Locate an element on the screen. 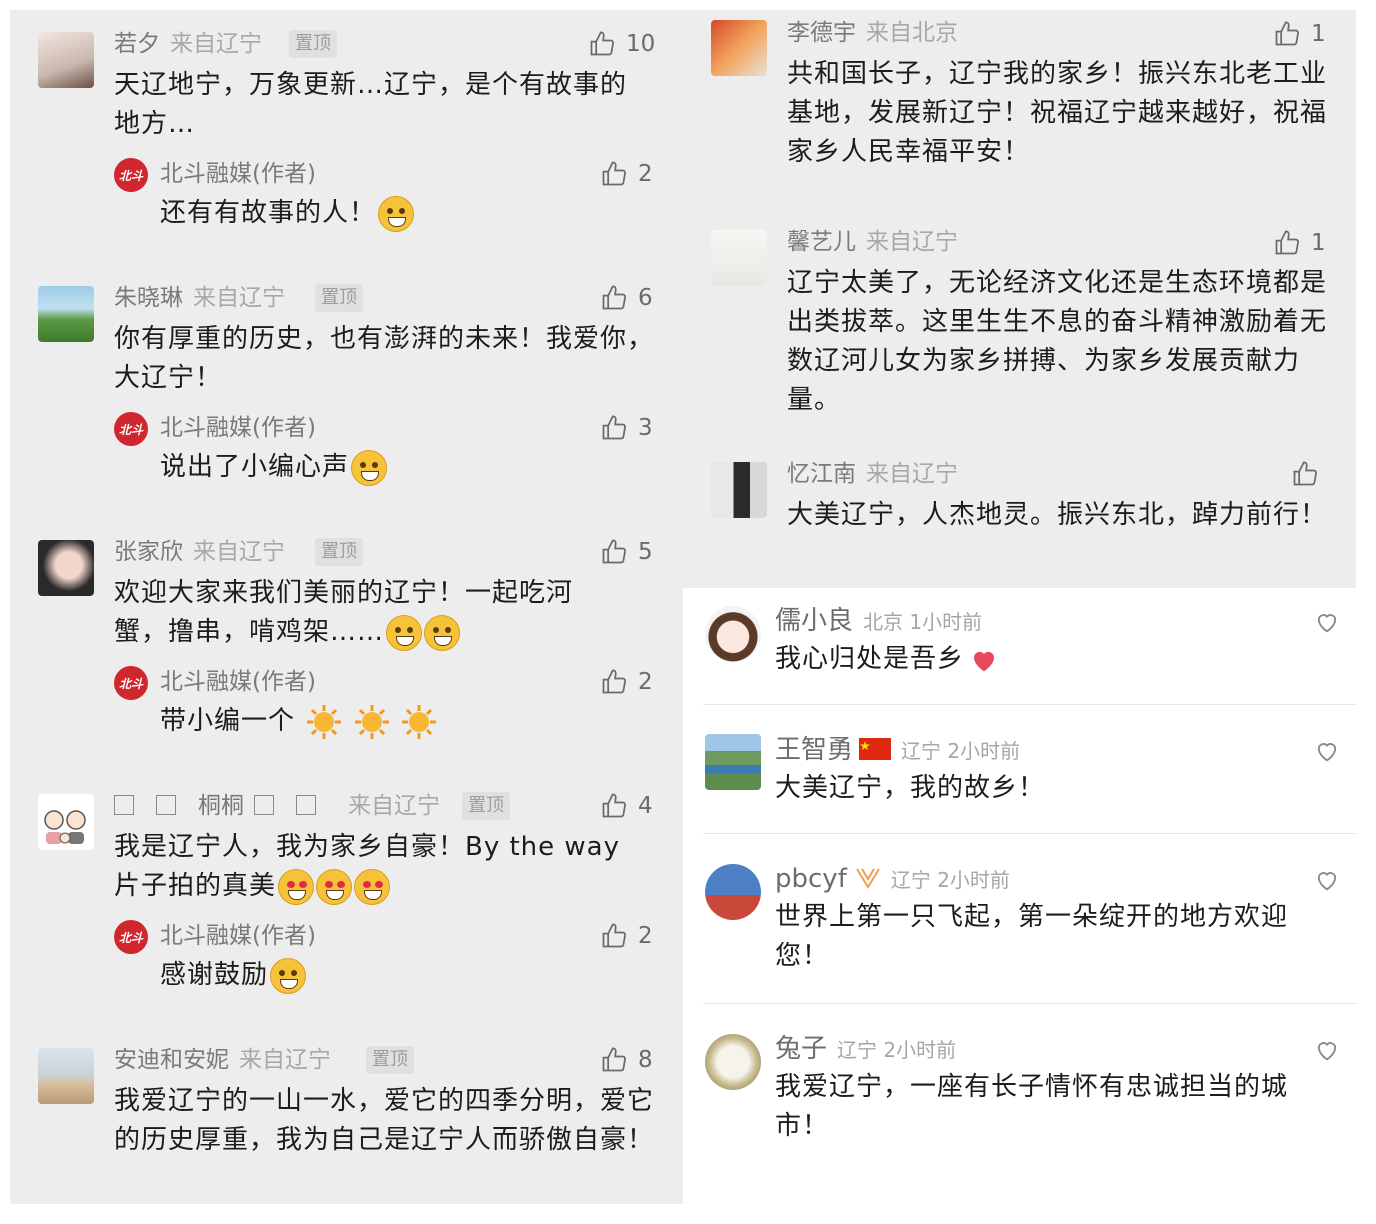 The width and height of the screenshot is (1376, 1224). like-count: 4 is located at coordinates (645, 805).